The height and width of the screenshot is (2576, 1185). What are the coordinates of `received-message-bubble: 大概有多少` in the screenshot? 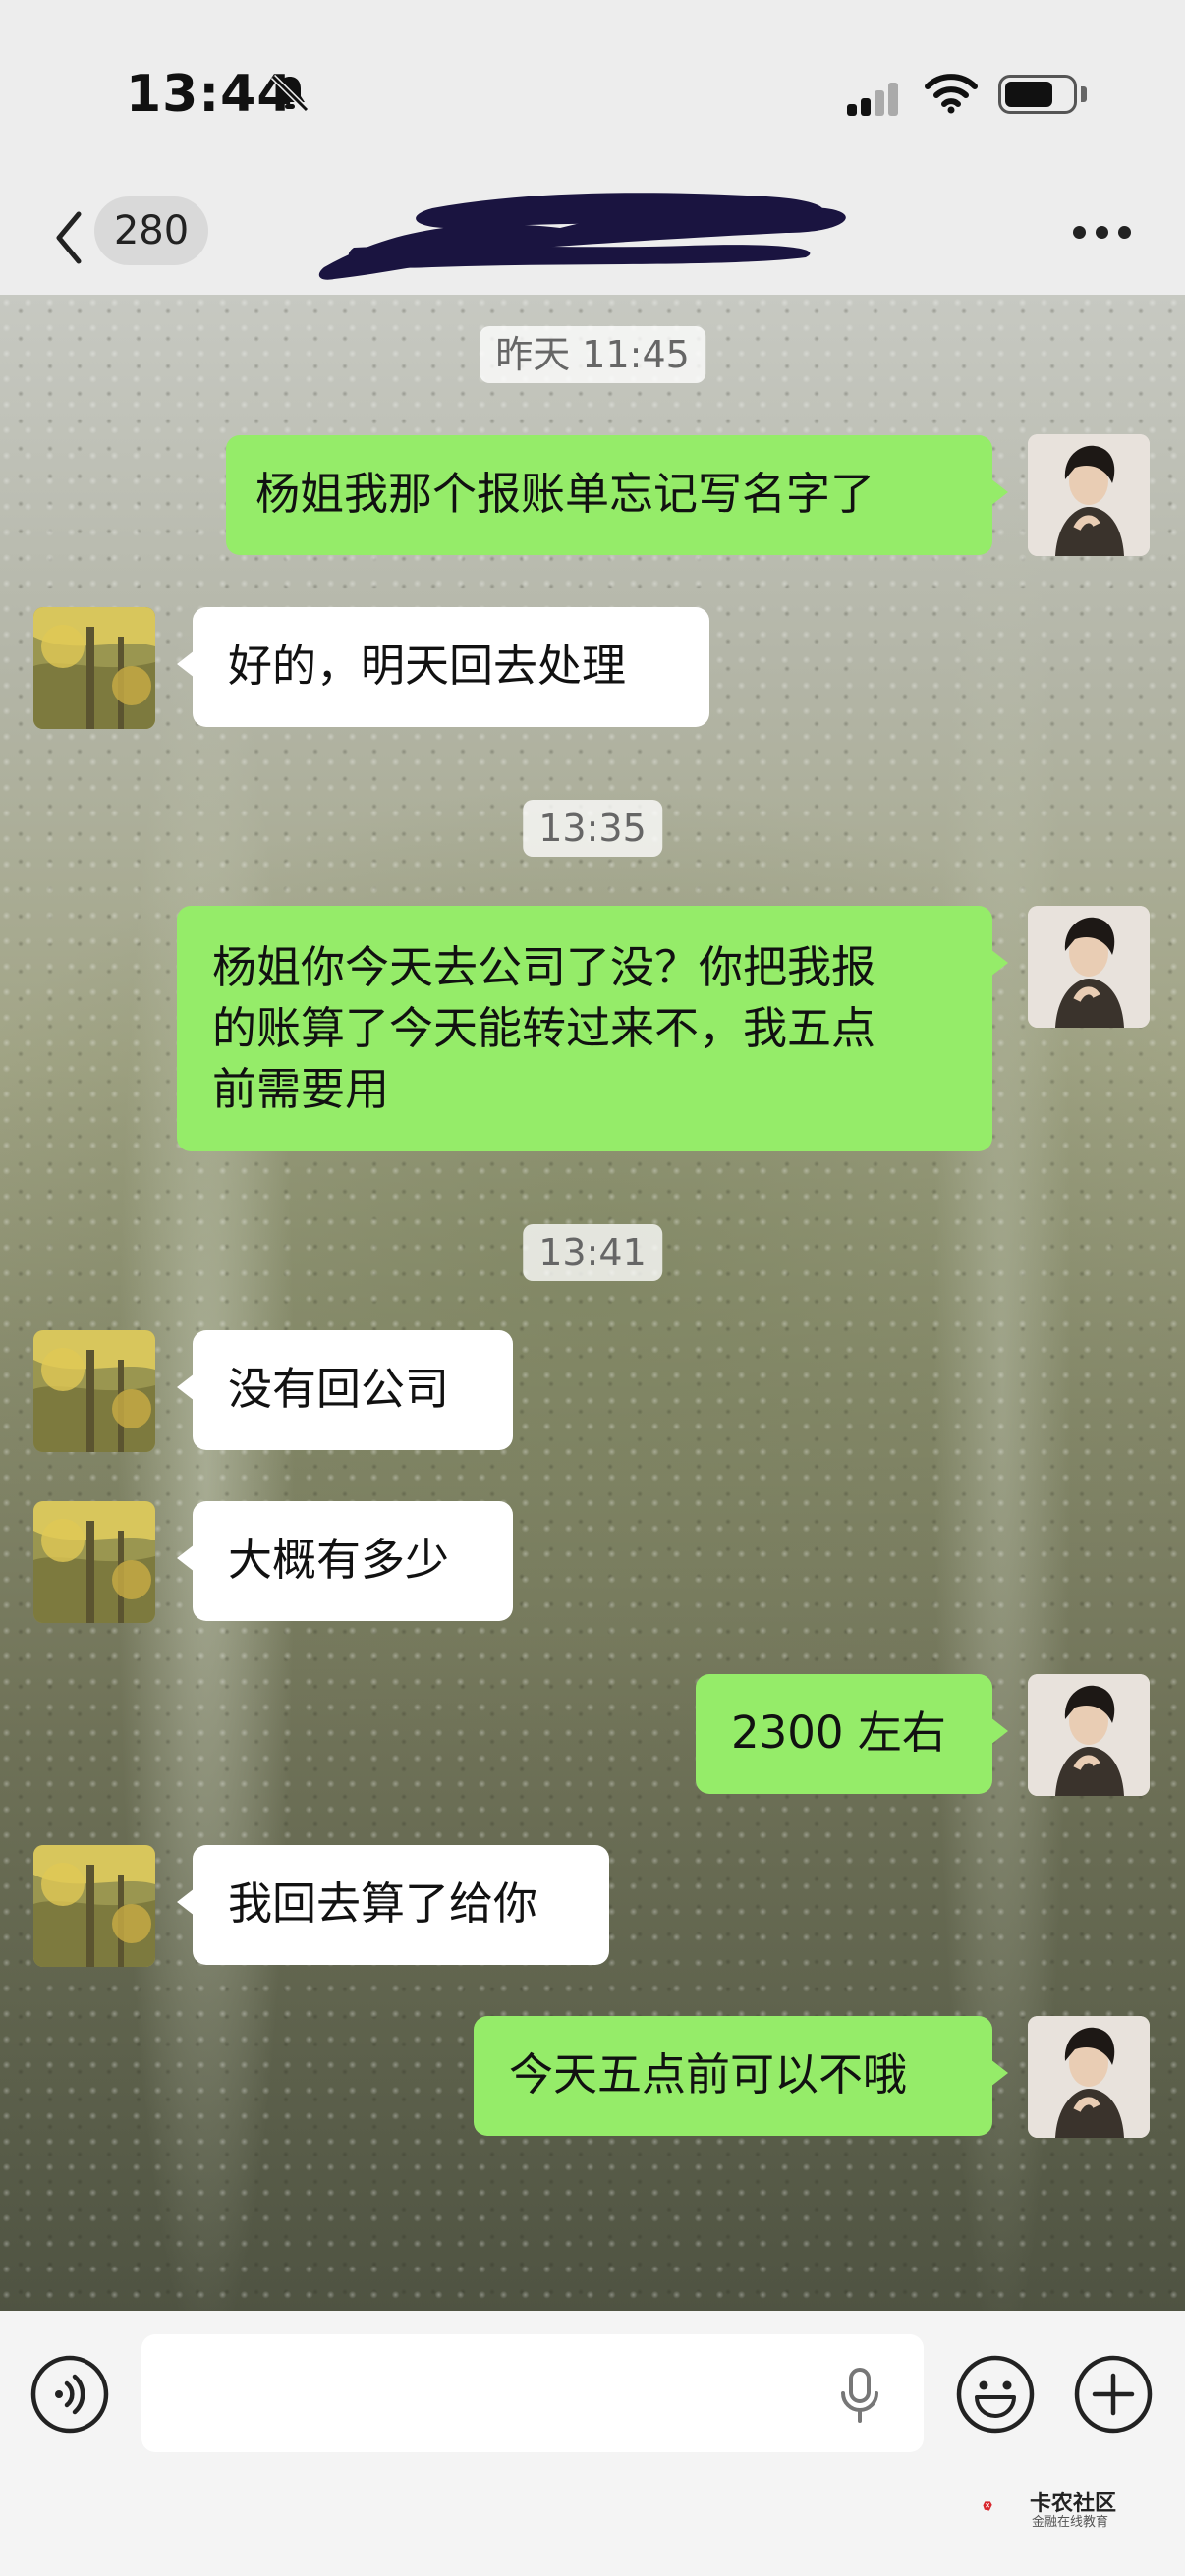 It's located at (345, 1561).